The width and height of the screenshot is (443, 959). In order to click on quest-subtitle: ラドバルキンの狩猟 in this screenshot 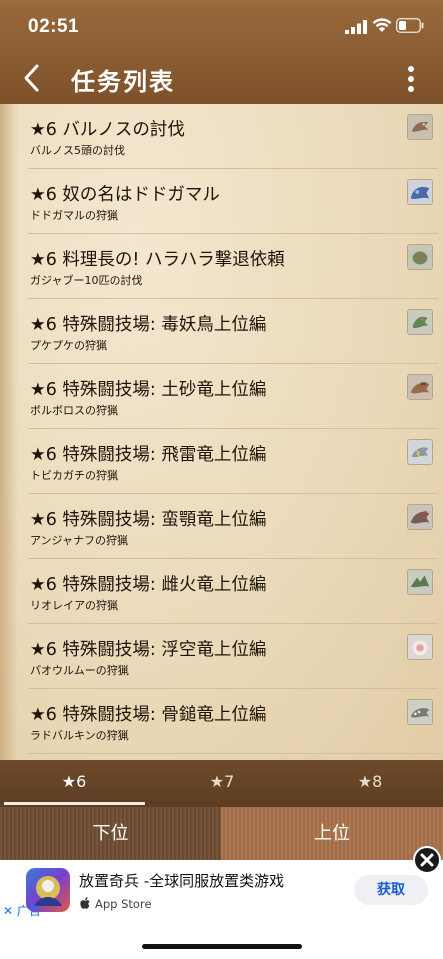, I will do `click(79, 735)`.